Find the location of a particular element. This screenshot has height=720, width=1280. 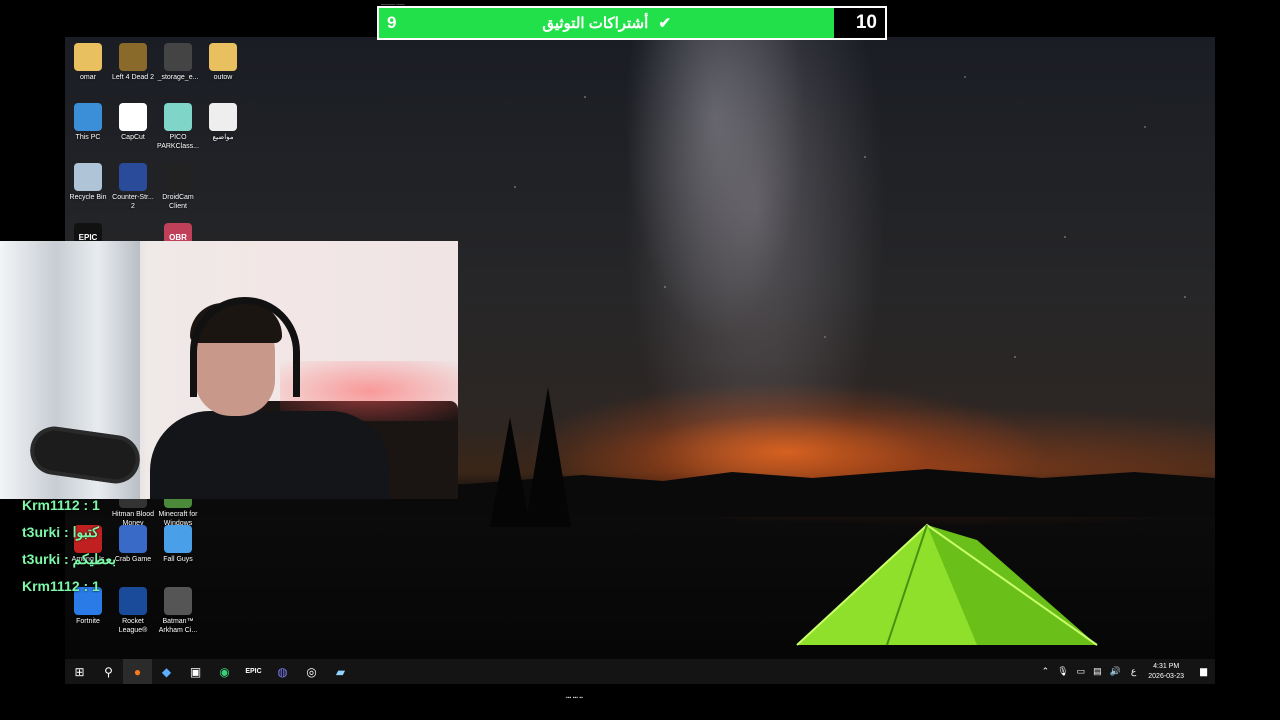

desktop-icon: Counter-Str... 2 is located at coordinates (133, 187).